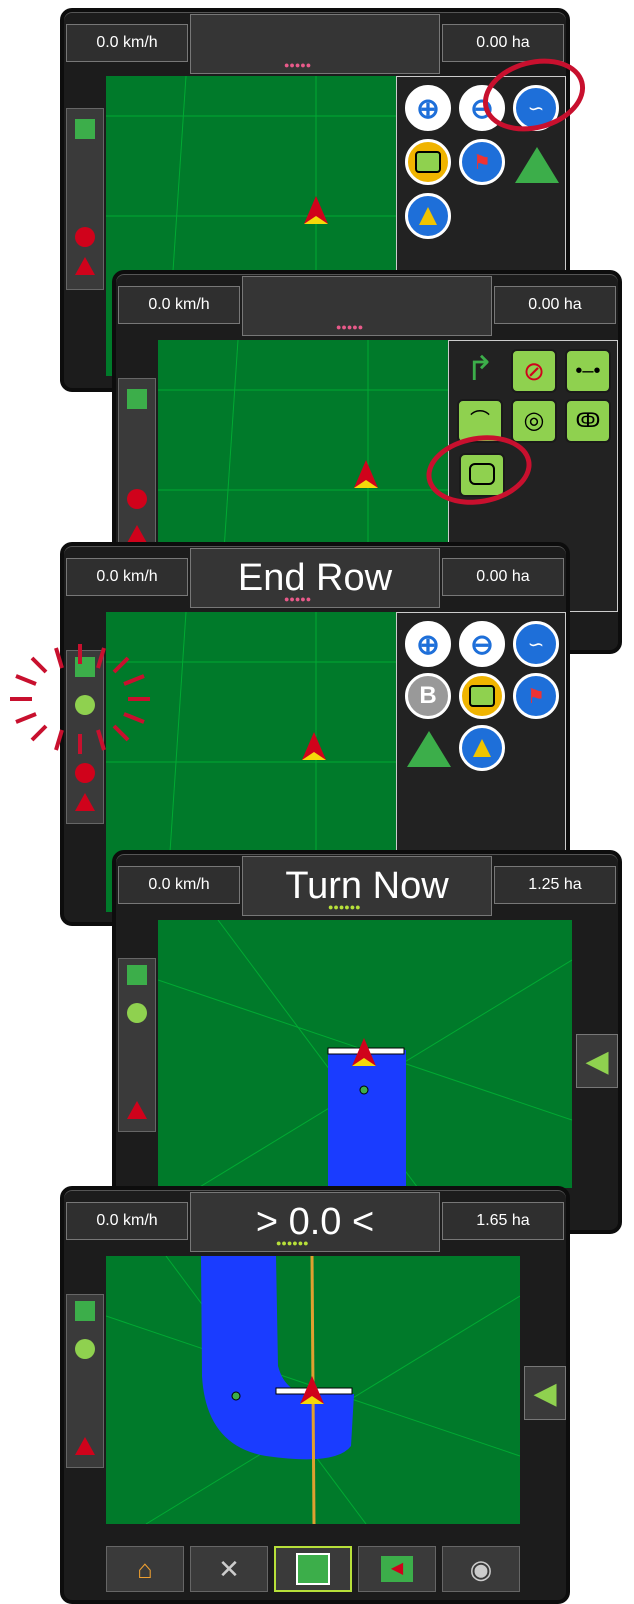 Image resolution: width=634 pixels, height=1604 pixels. What do you see at coordinates (588, 371) in the screenshot?
I see `straight-ab-icon: •–•` at bounding box center [588, 371].